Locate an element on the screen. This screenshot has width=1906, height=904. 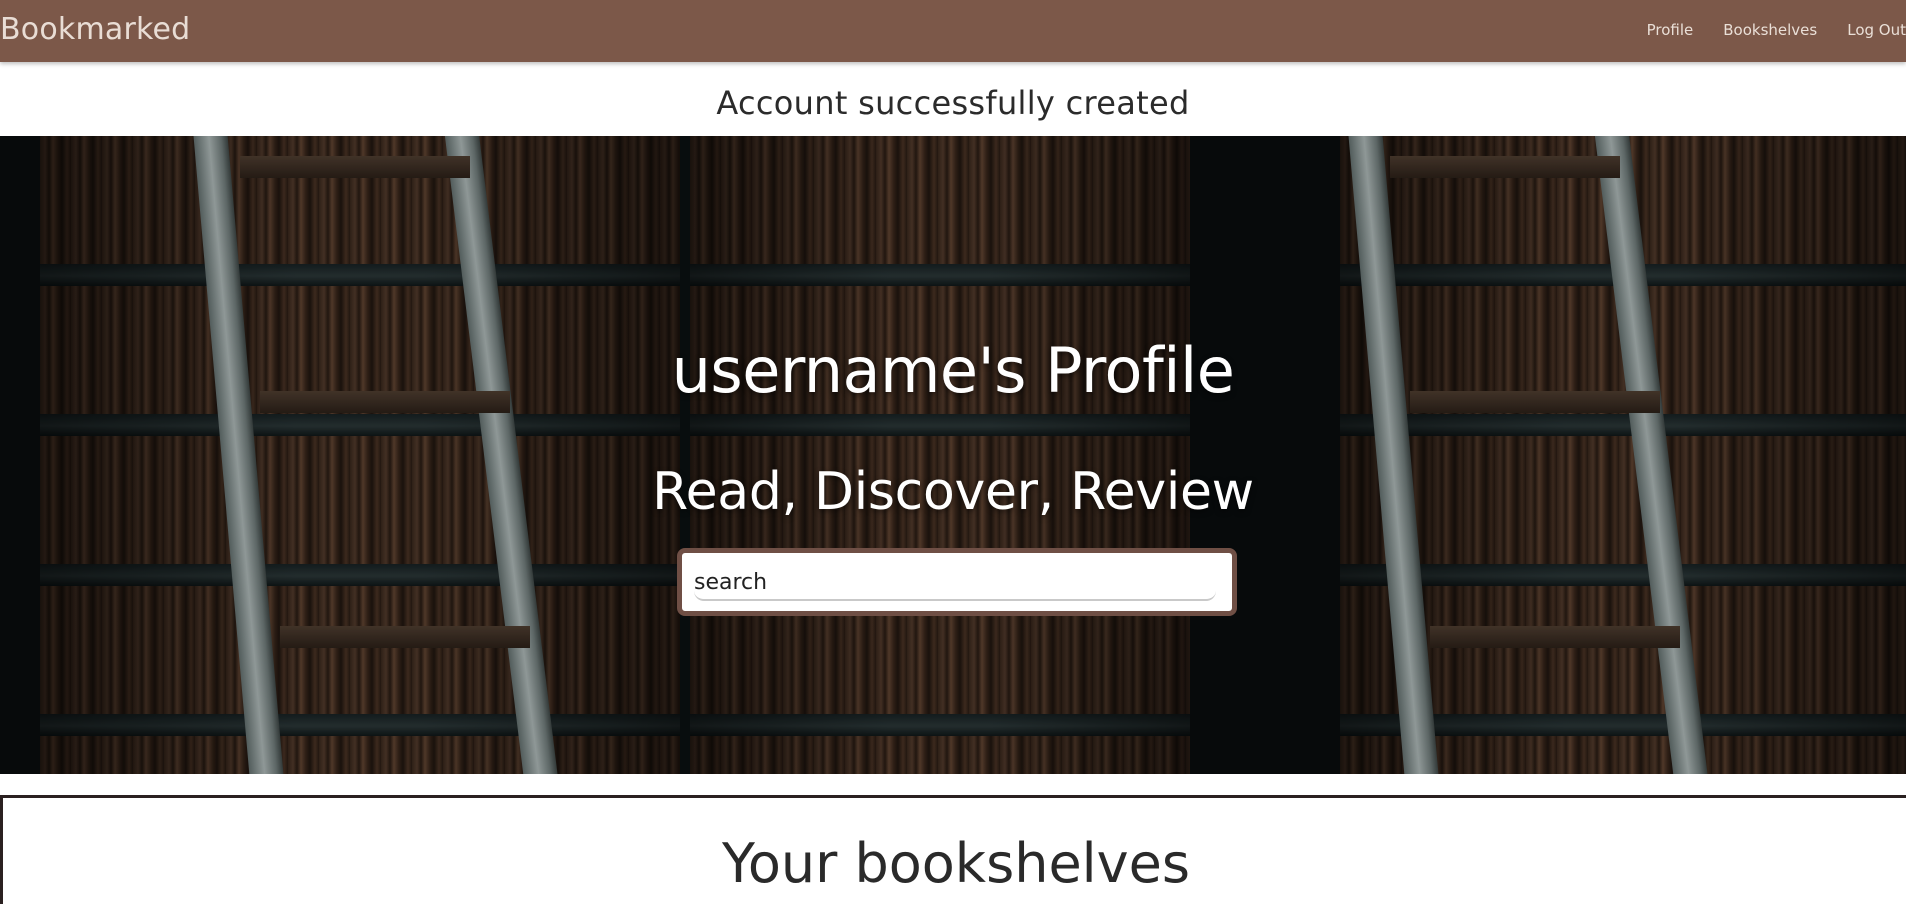
brand-logo: Bookmarked is located at coordinates (95, 29).